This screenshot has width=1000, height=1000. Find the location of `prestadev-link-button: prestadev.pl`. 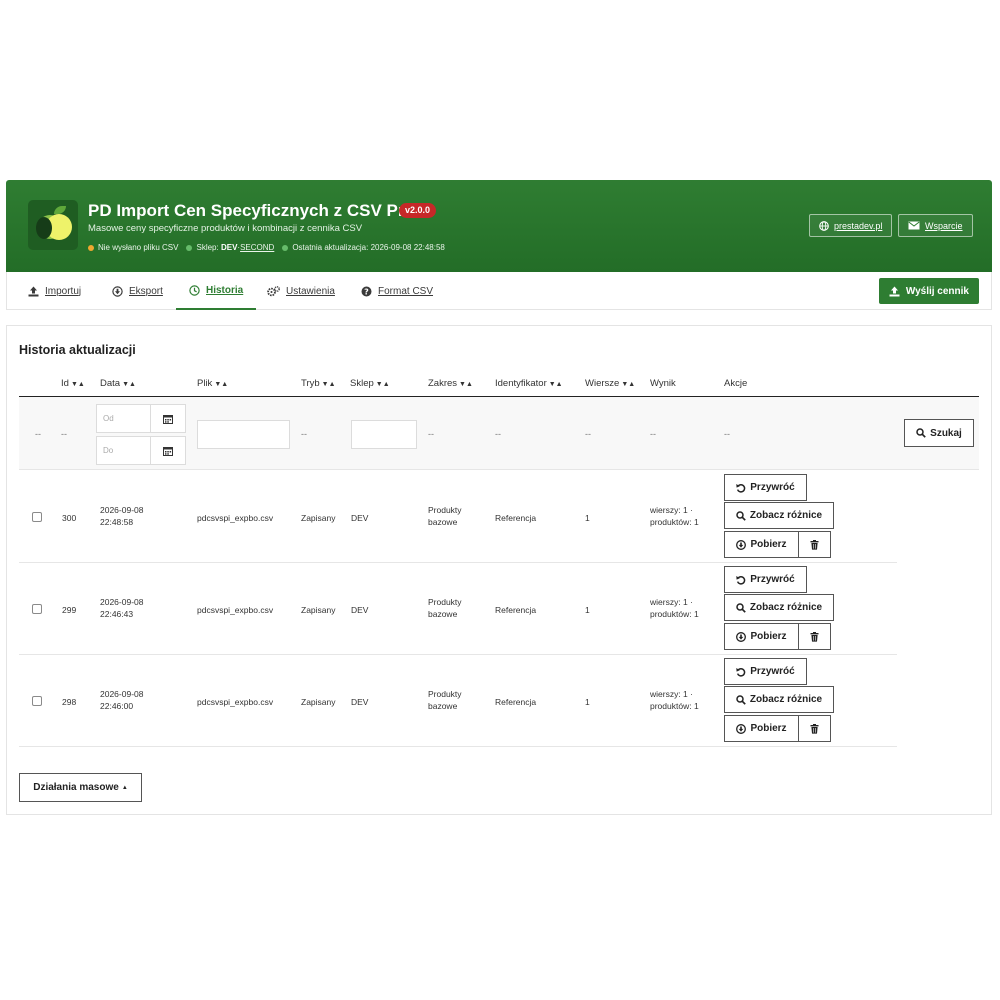

prestadev-link-button: prestadev.pl is located at coordinates (851, 225).